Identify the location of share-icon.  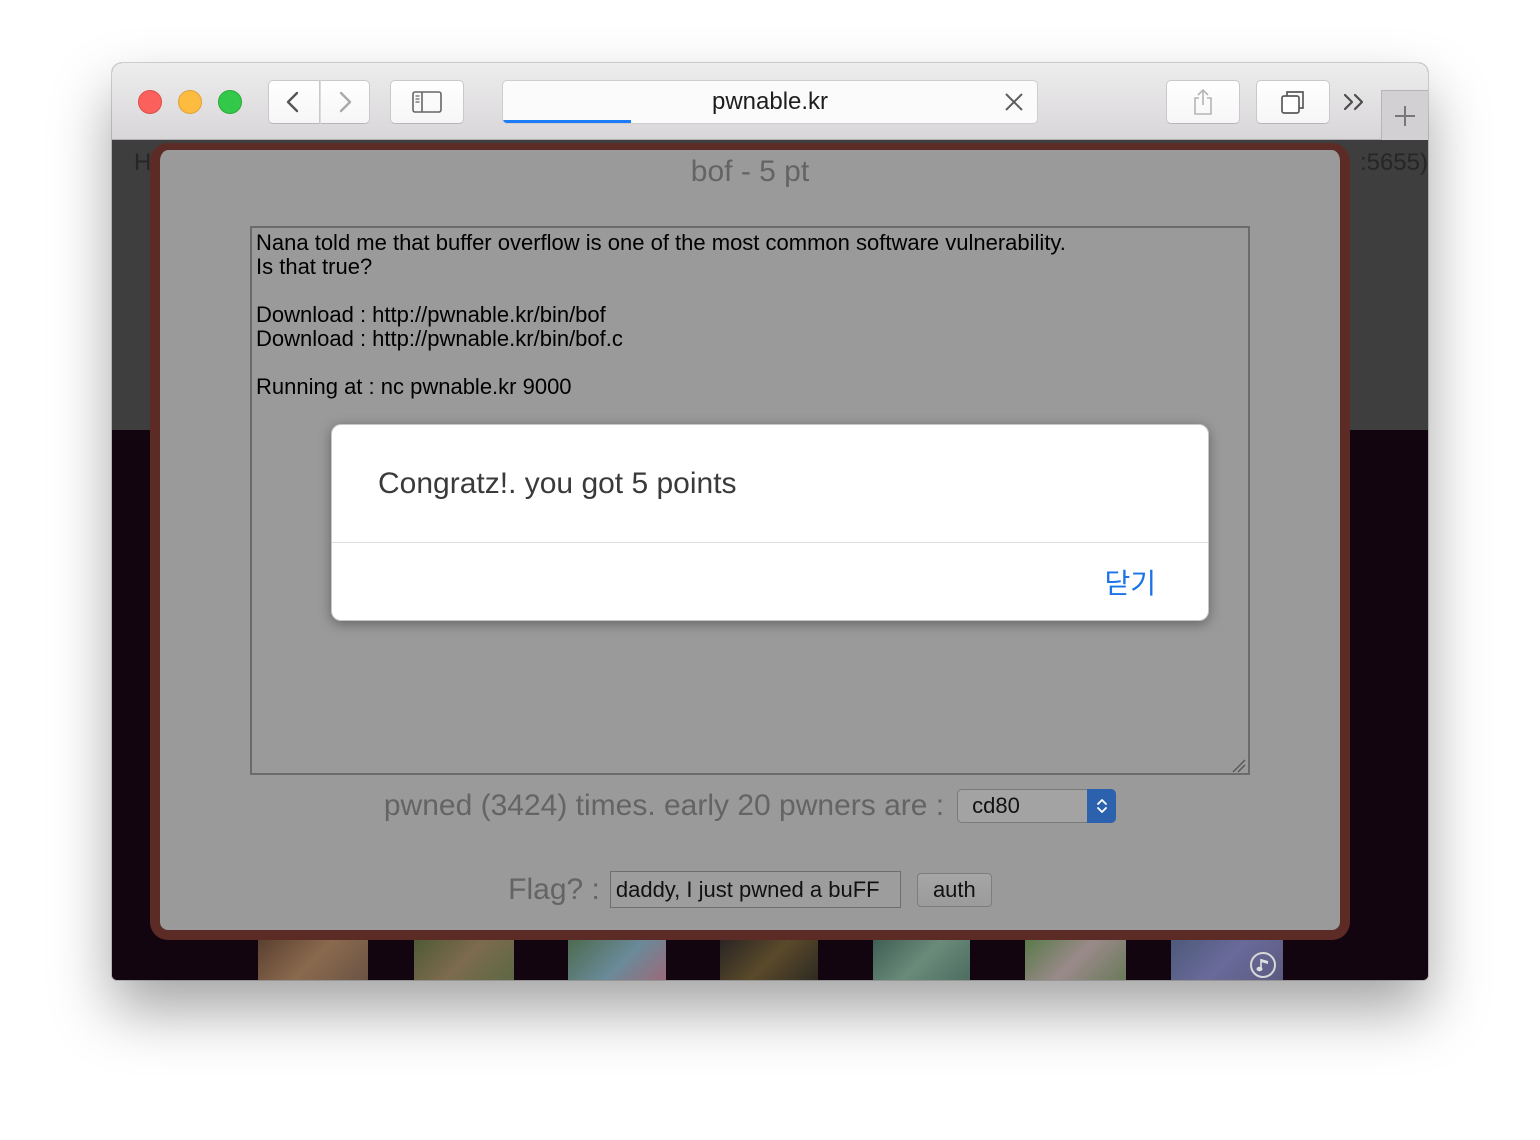
(1203, 101).